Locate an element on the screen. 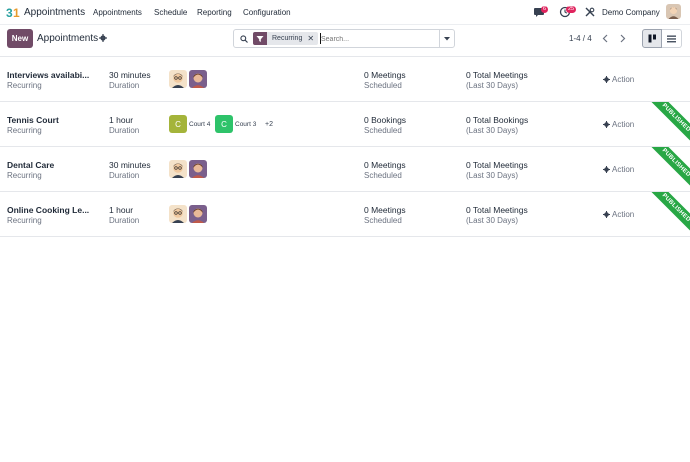 The width and height of the screenshot is (690, 462). svg-text: 1 is located at coordinates (16, 12).